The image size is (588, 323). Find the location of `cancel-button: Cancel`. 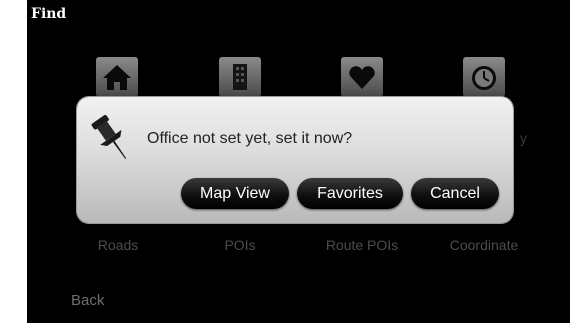

cancel-button: Cancel is located at coordinates (455, 193).